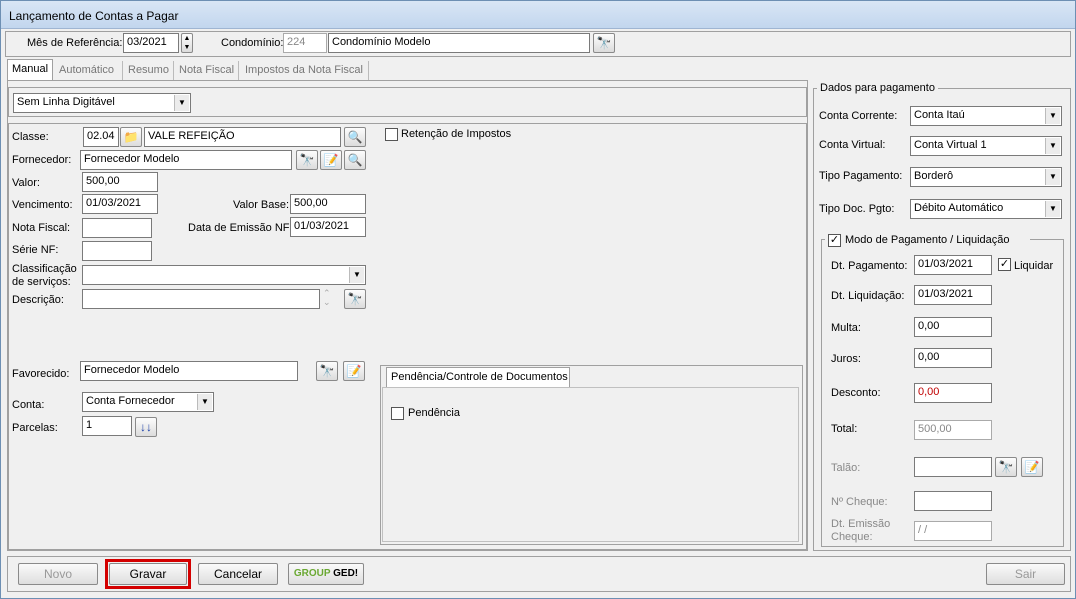 Image resolution: width=1076 pixels, height=599 pixels. I want to click on tab-resumo: Resumo, so click(149, 70).